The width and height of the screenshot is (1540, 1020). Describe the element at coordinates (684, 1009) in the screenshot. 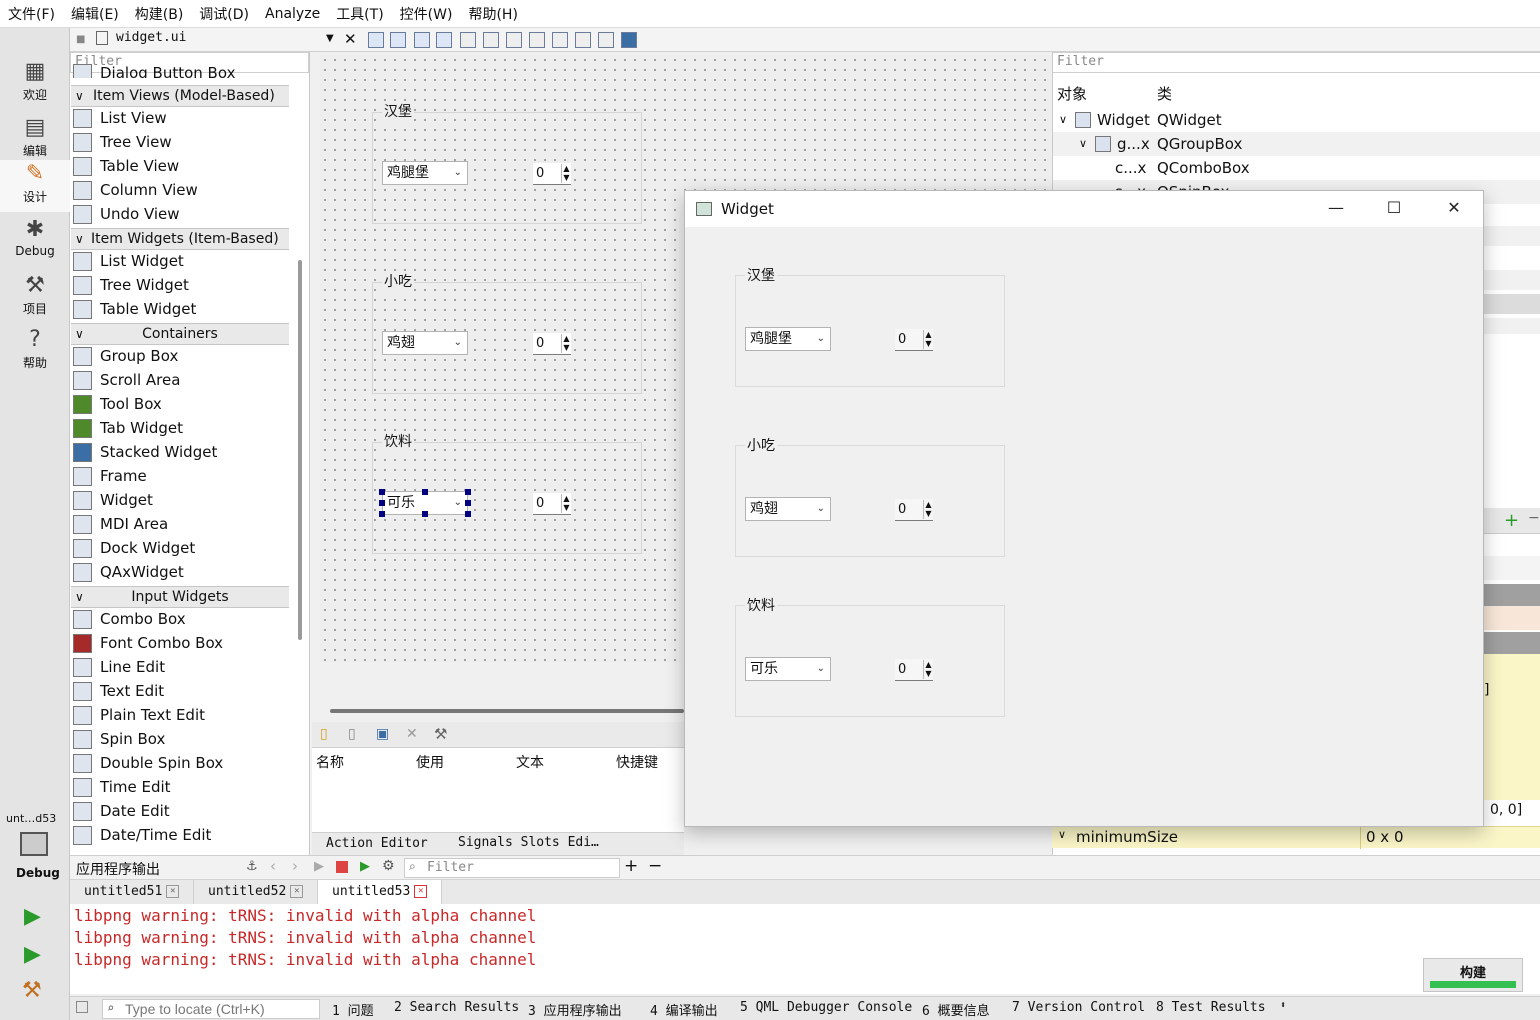

I see `status-compile-output: 4 编译输出` at that location.